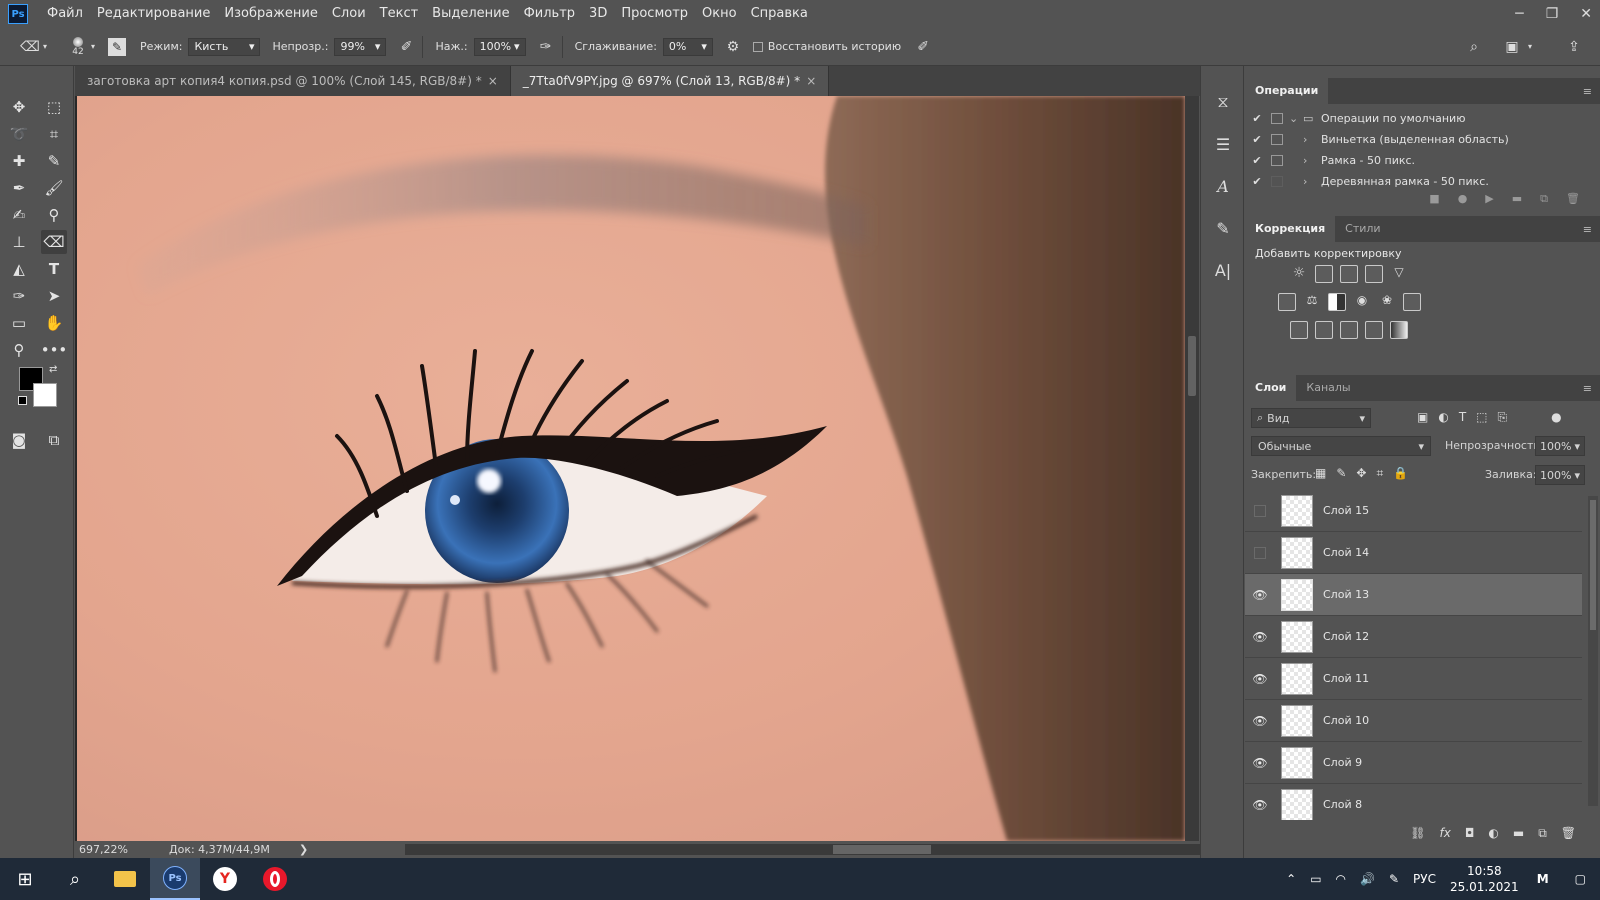  Describe the element at coordinates (19, 269) in the screenshot. I see `blur-tool-icon: ◭` at that location.